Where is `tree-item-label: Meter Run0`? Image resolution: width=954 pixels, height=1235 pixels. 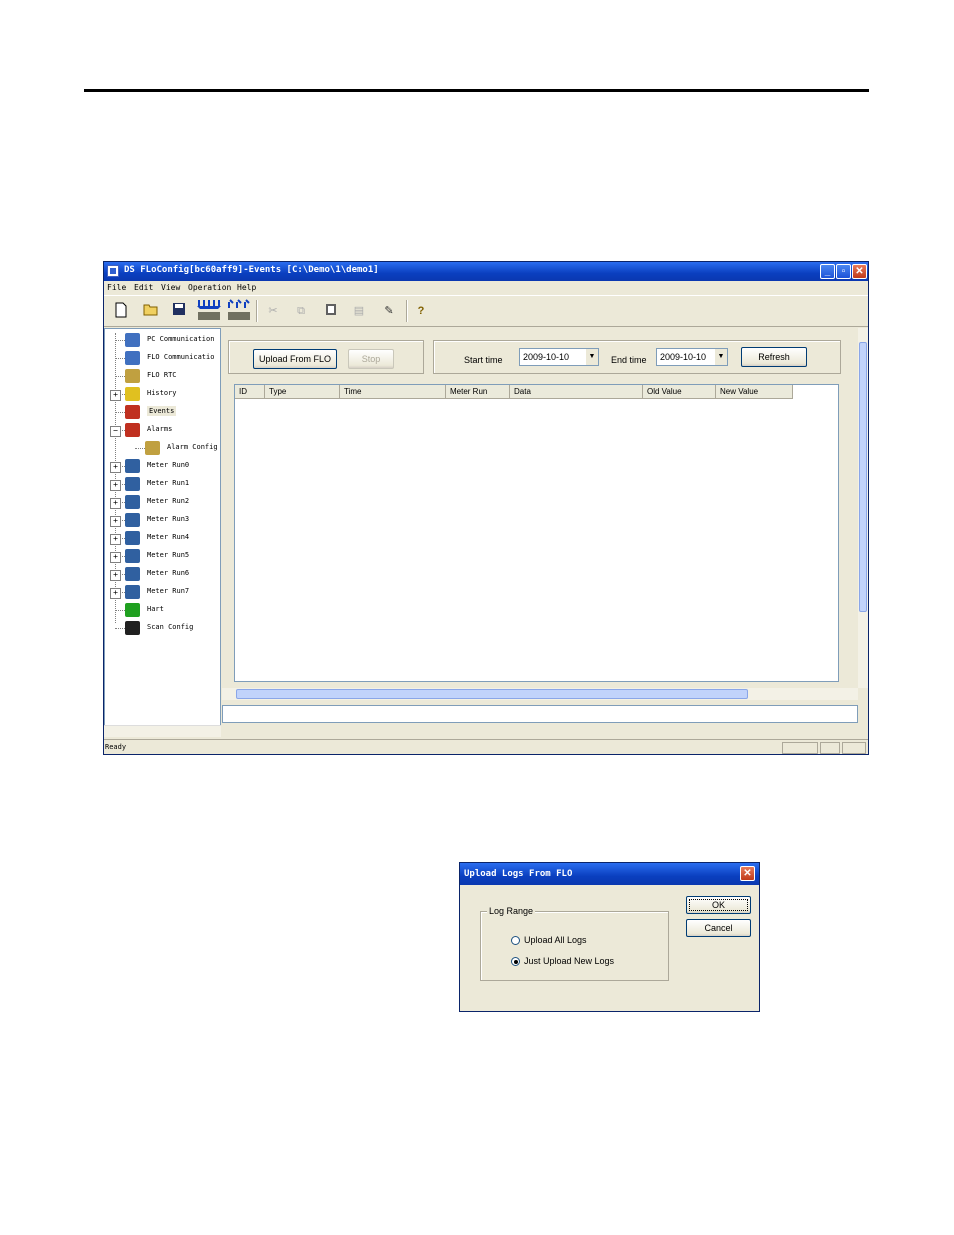 tree-item-label: Meter Run0 is located at coordinates (168, 465).